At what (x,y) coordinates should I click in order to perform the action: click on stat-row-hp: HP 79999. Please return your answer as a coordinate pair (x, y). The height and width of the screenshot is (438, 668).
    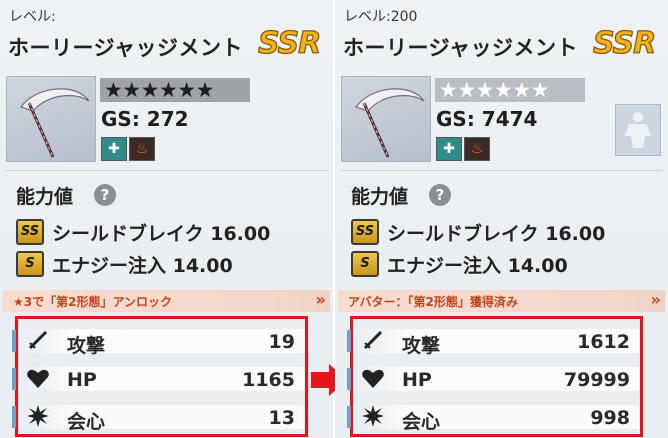
    Looking at the image, I should click on (493, 378).